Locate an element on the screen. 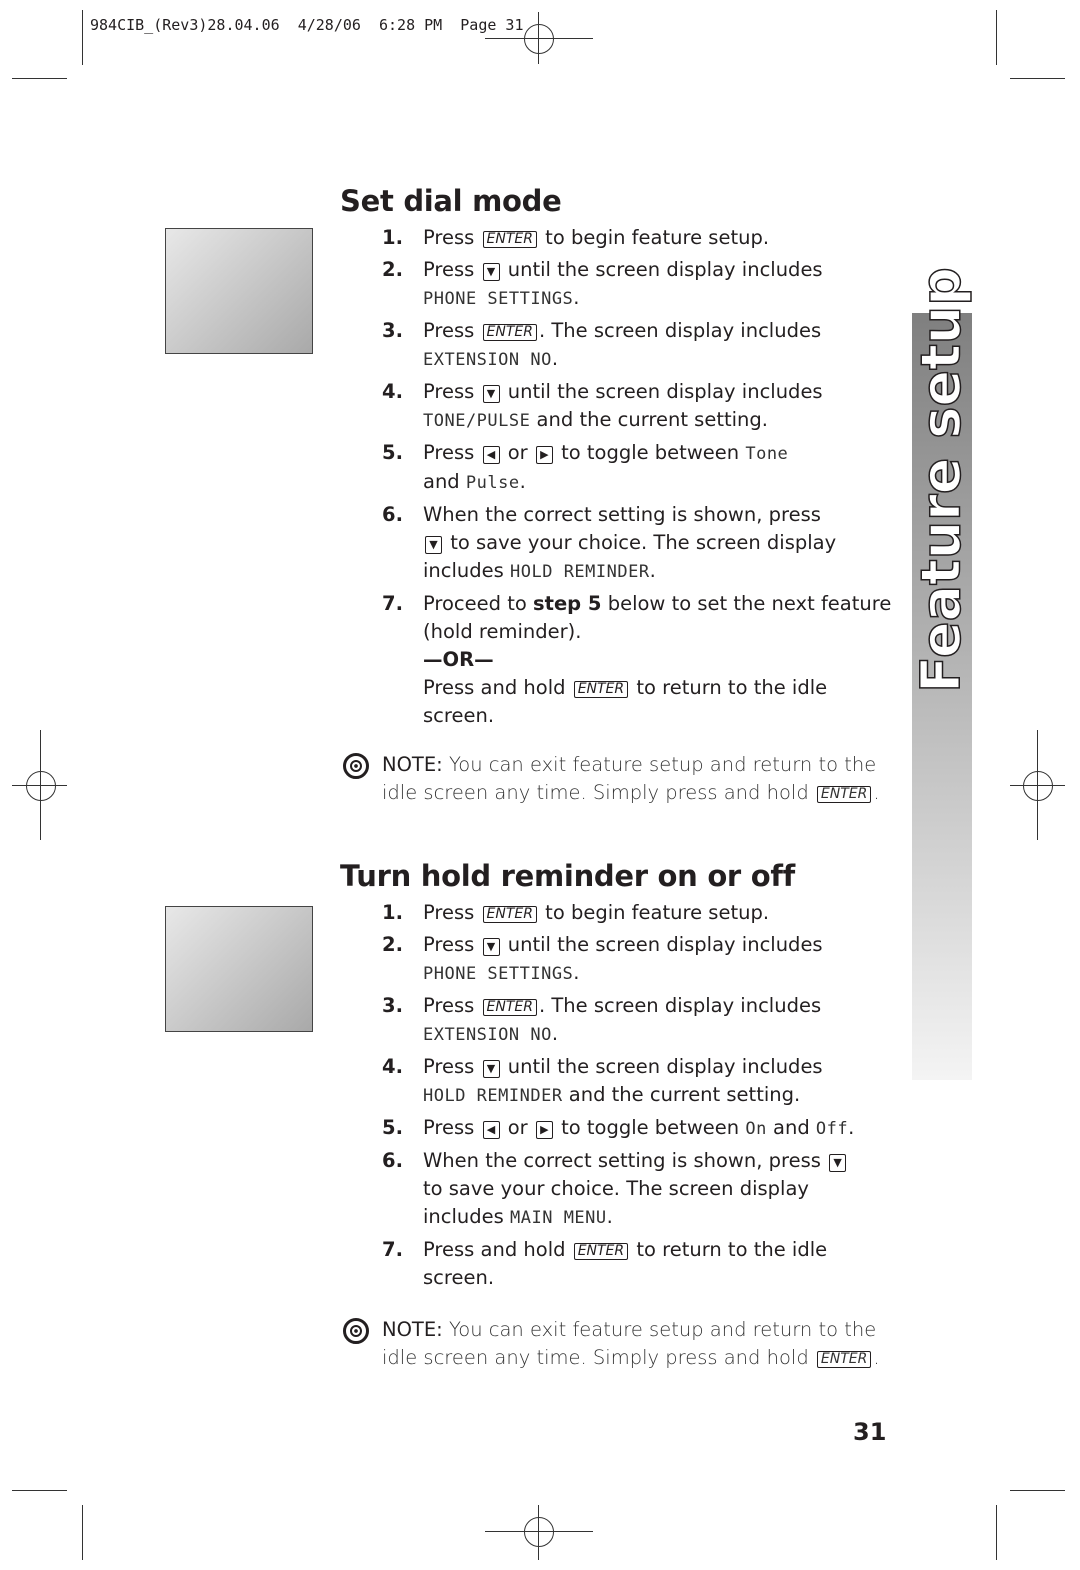  lcd-display-text: TONE/PULSE is located at coordinates (477, 421).